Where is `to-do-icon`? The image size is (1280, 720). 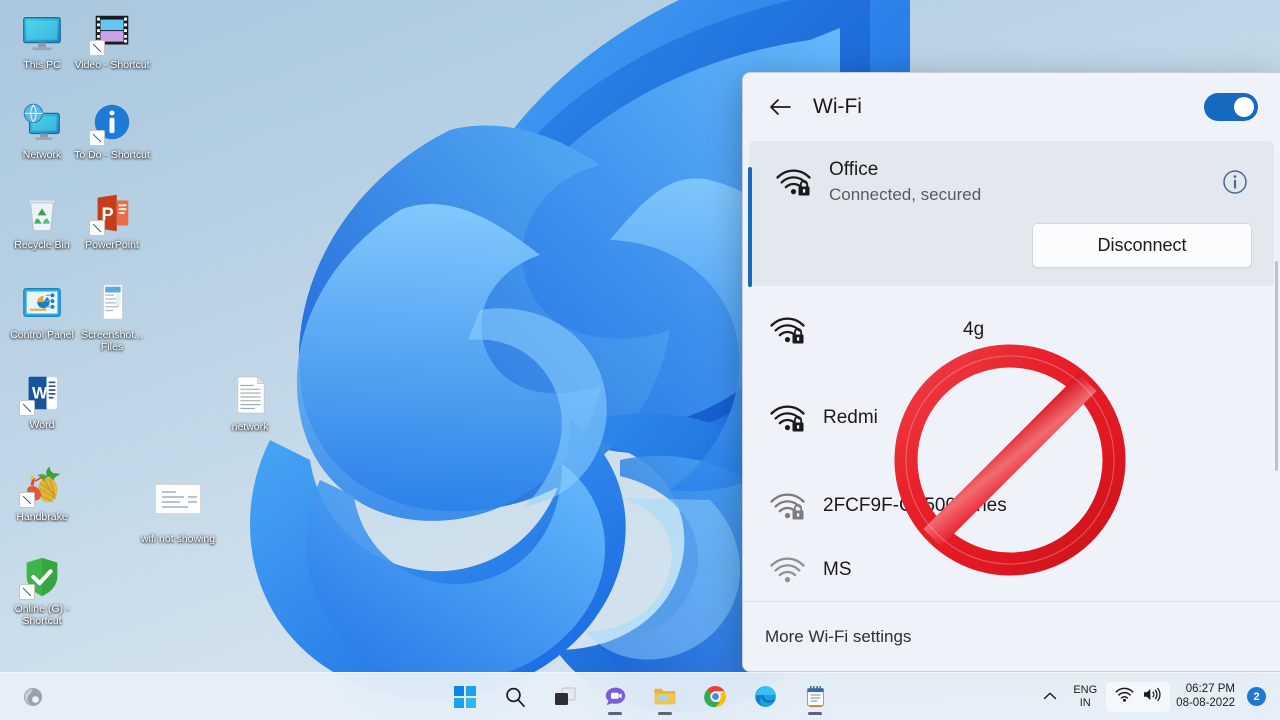
to-do-icon is located at coordinates (112, 123).